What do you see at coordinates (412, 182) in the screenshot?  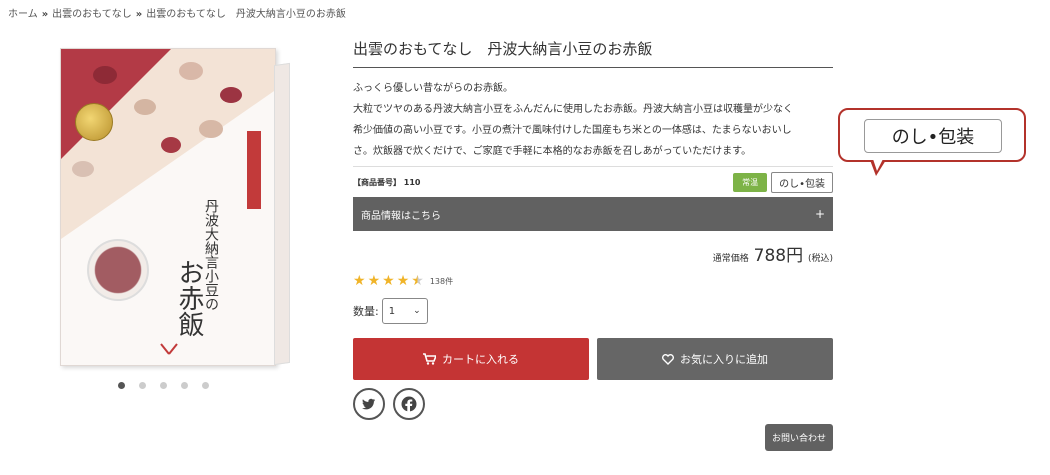 I see `sku-value: 110` at bounding box center [412, 182].